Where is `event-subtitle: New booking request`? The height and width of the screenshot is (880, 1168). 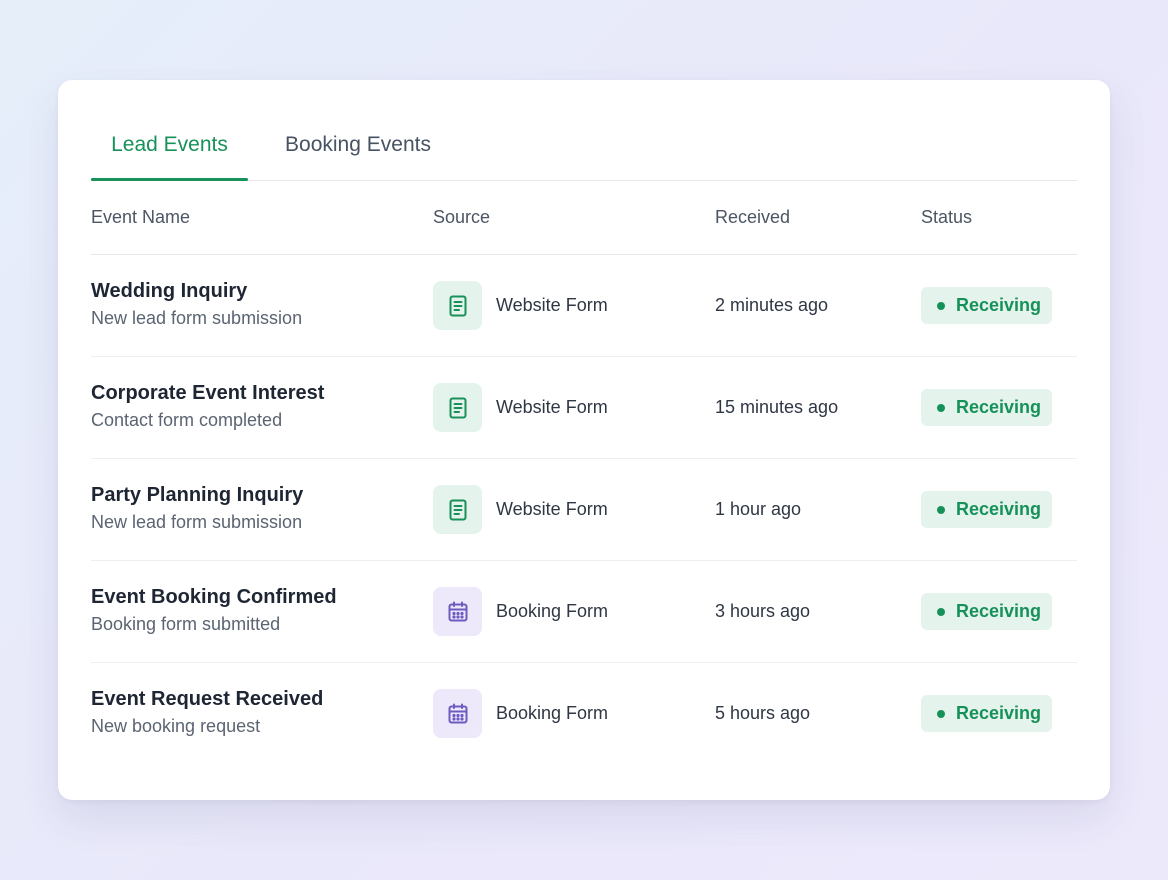 event-subtitle: New booking request is located at coordinates (176, 726).